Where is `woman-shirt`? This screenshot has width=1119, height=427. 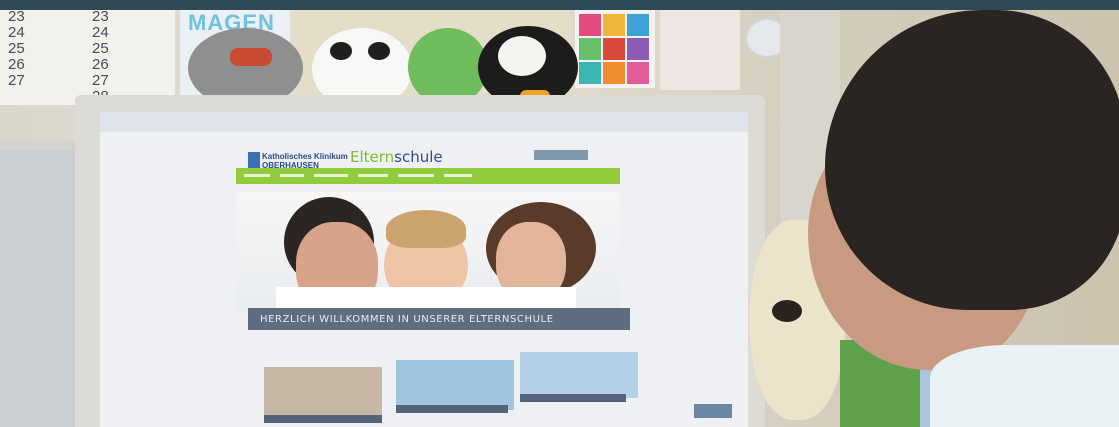
woman-shirt is located at coordinates (1024, 386).